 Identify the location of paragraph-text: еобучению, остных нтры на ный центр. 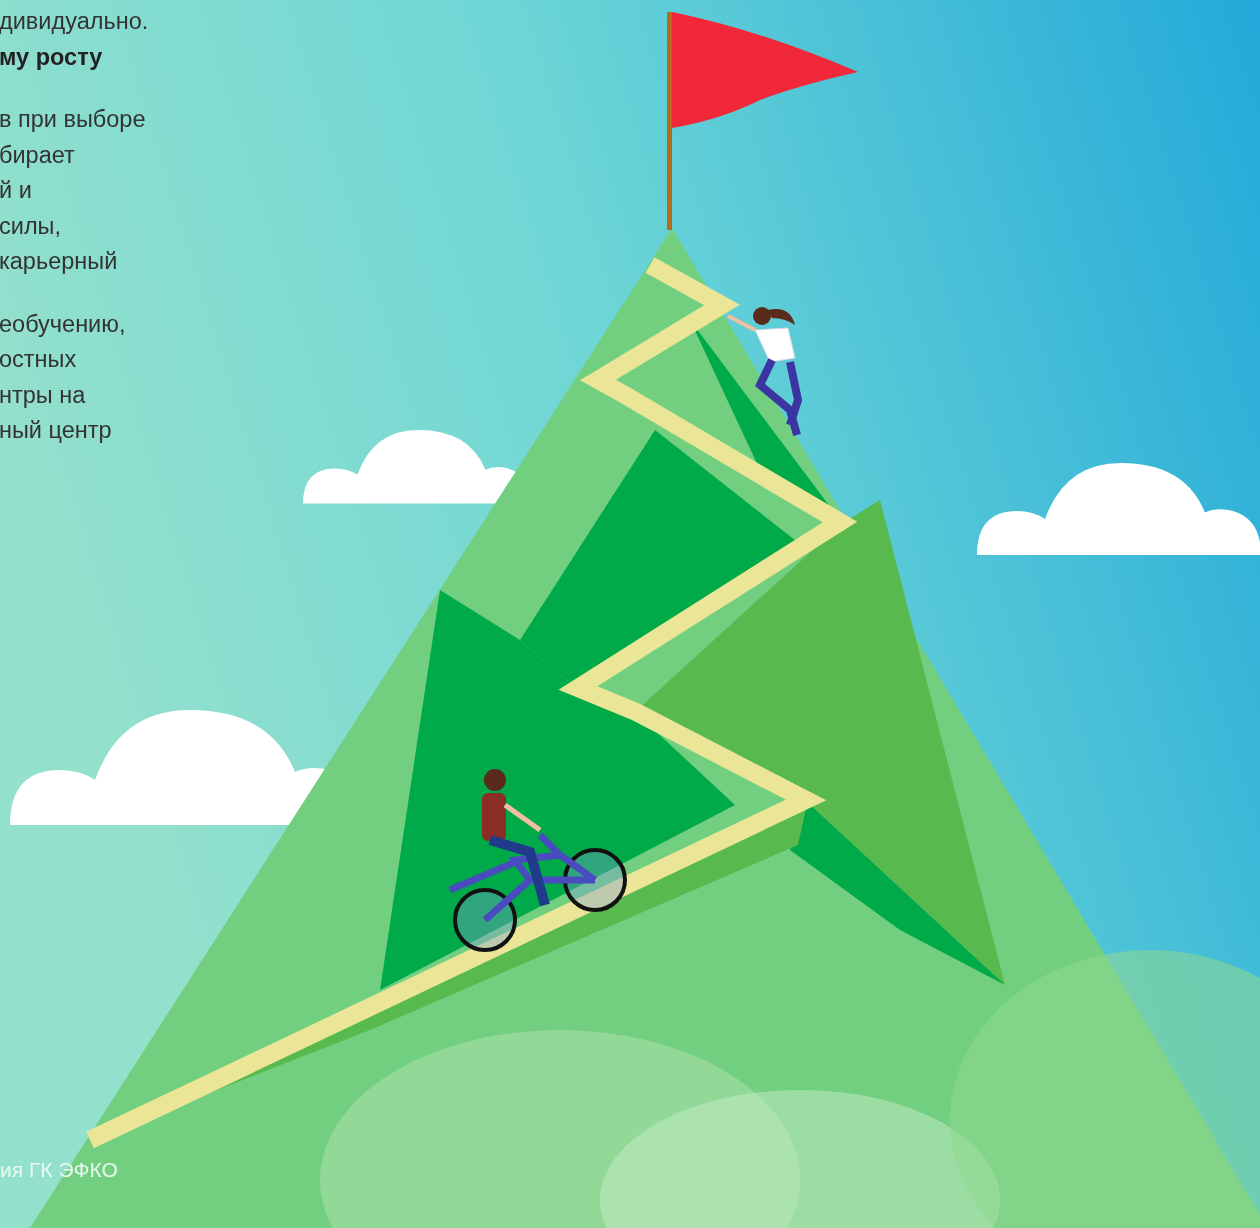
(63, 377).